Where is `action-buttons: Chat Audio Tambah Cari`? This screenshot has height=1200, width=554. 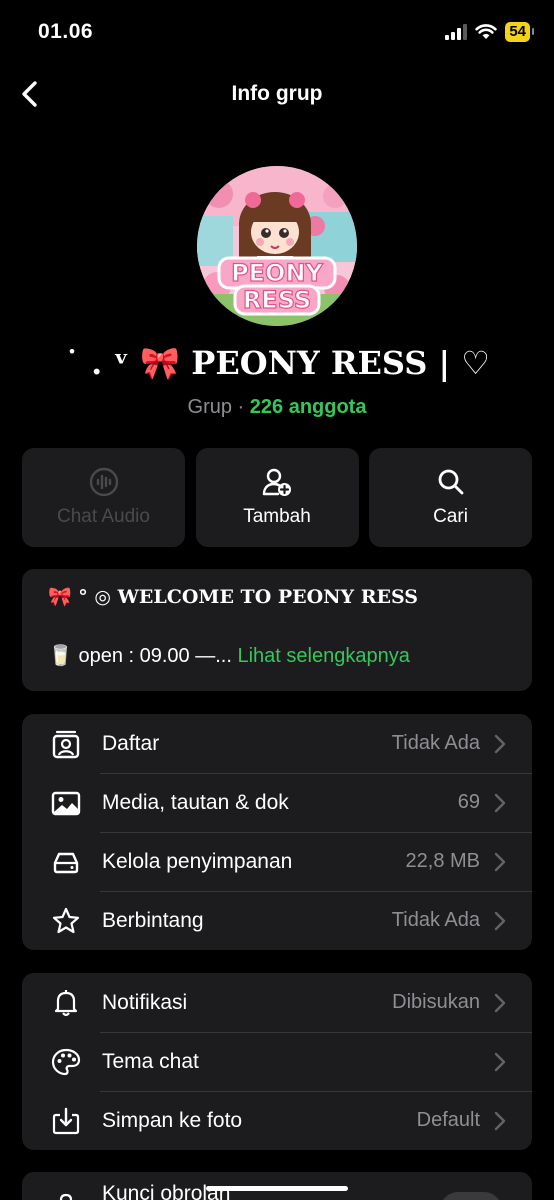 action-buttons: Chat Audio Tambah Cari is located at coordinates (277, 497).